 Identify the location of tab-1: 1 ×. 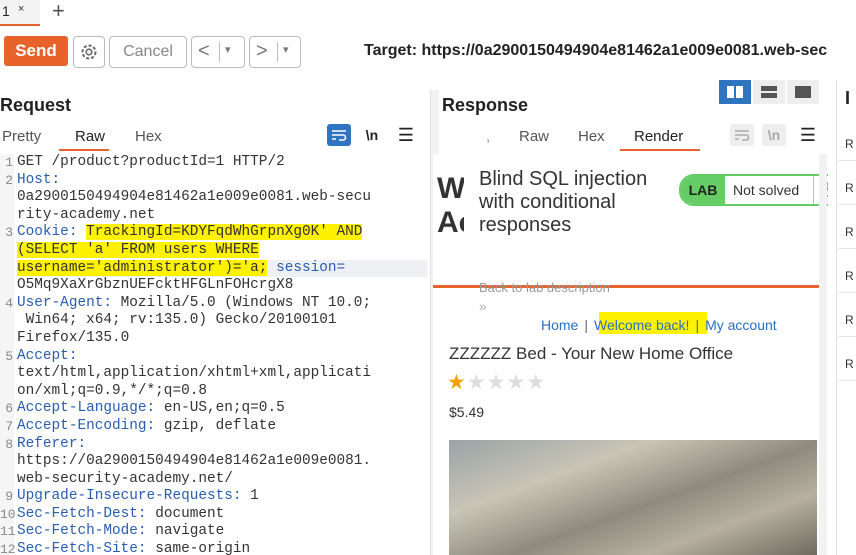
(20, 13).